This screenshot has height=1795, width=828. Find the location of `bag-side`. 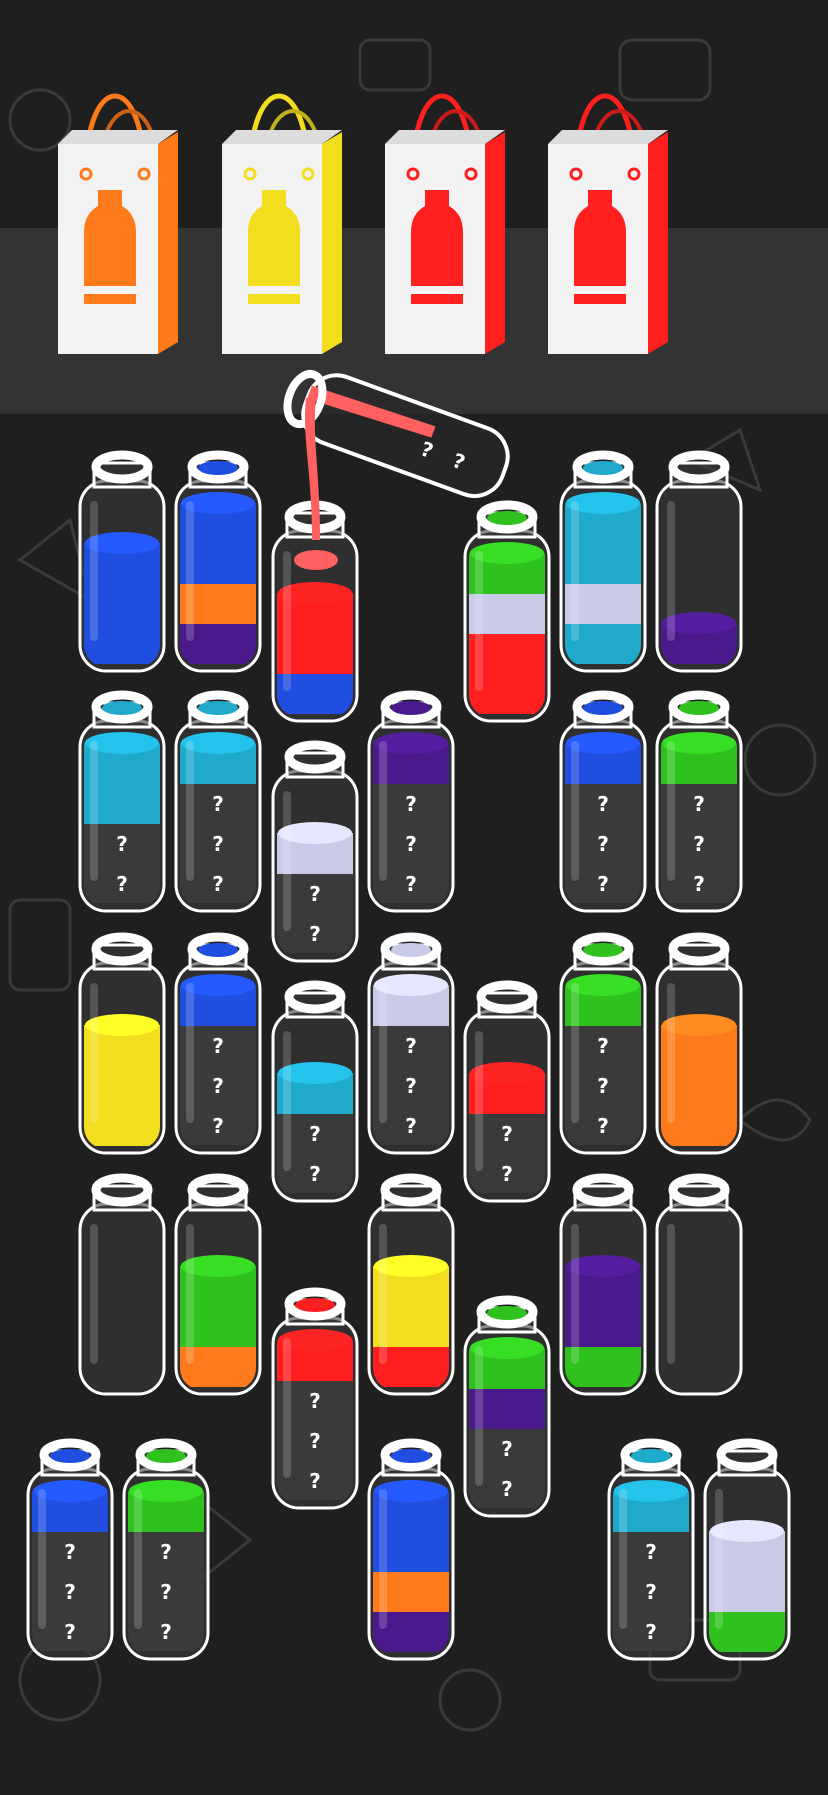

bag-side is located at coordinates (658, 243).